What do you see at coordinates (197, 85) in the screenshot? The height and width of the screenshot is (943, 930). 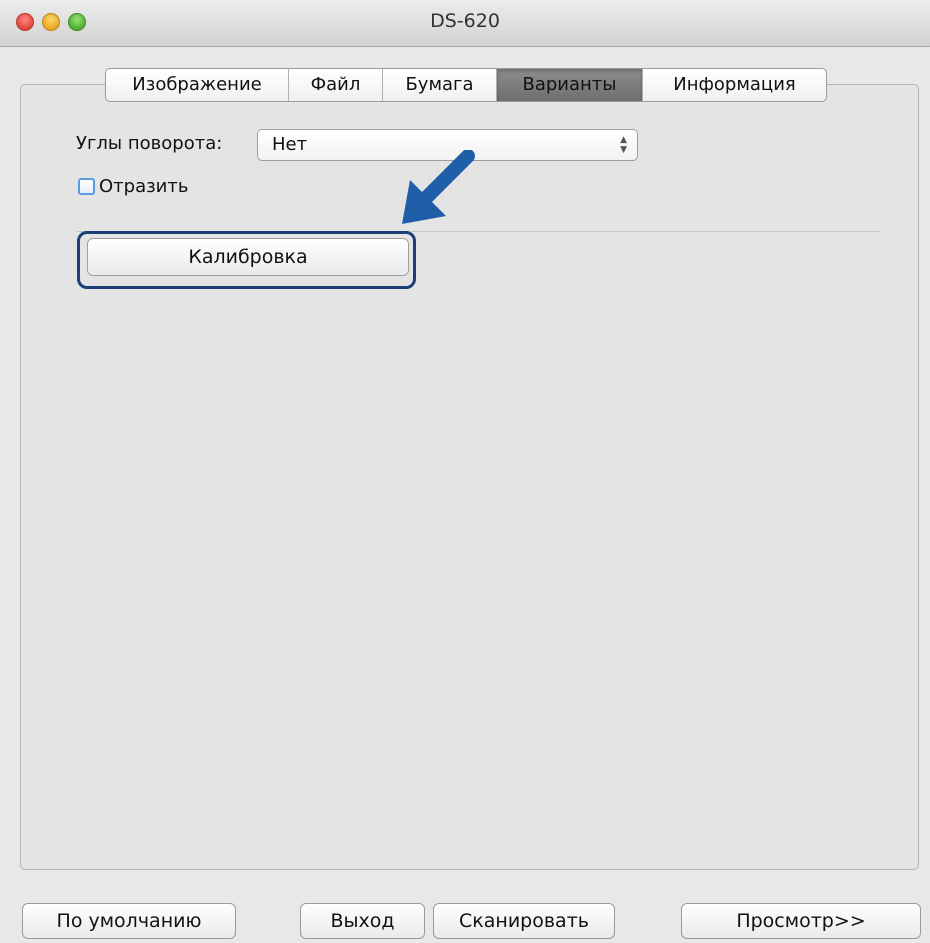 I see `tab-image: Изображение` at bounding box center [197, 85].